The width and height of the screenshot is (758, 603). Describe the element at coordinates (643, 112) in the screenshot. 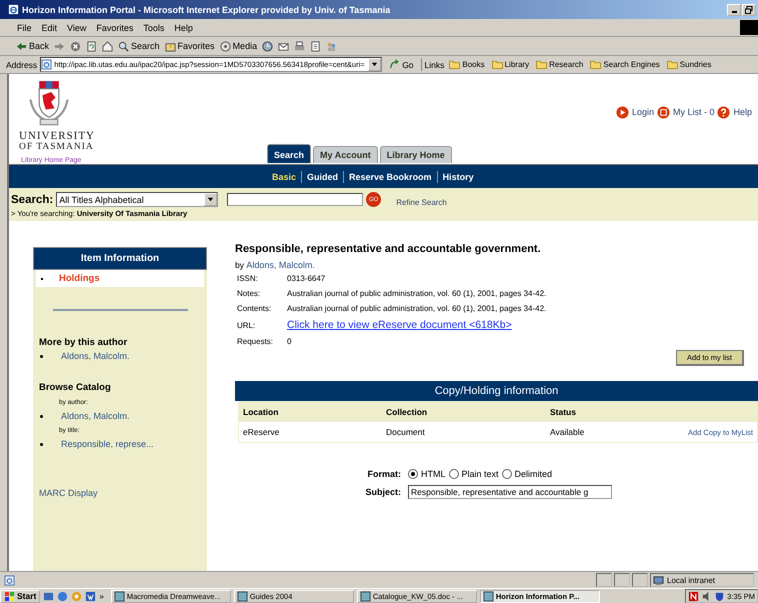

I see `header-link: Login` at that location.